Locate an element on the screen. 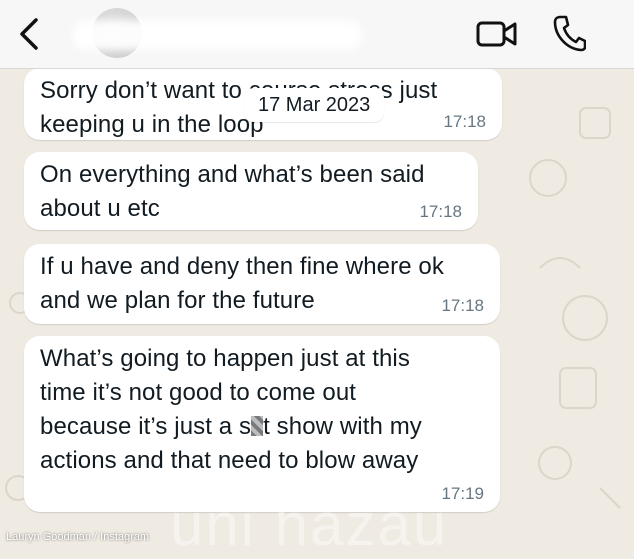 The height and width of the screenshot is (559, 634). message-line: time it’s not good to come out is located at coordinates (198, 392).